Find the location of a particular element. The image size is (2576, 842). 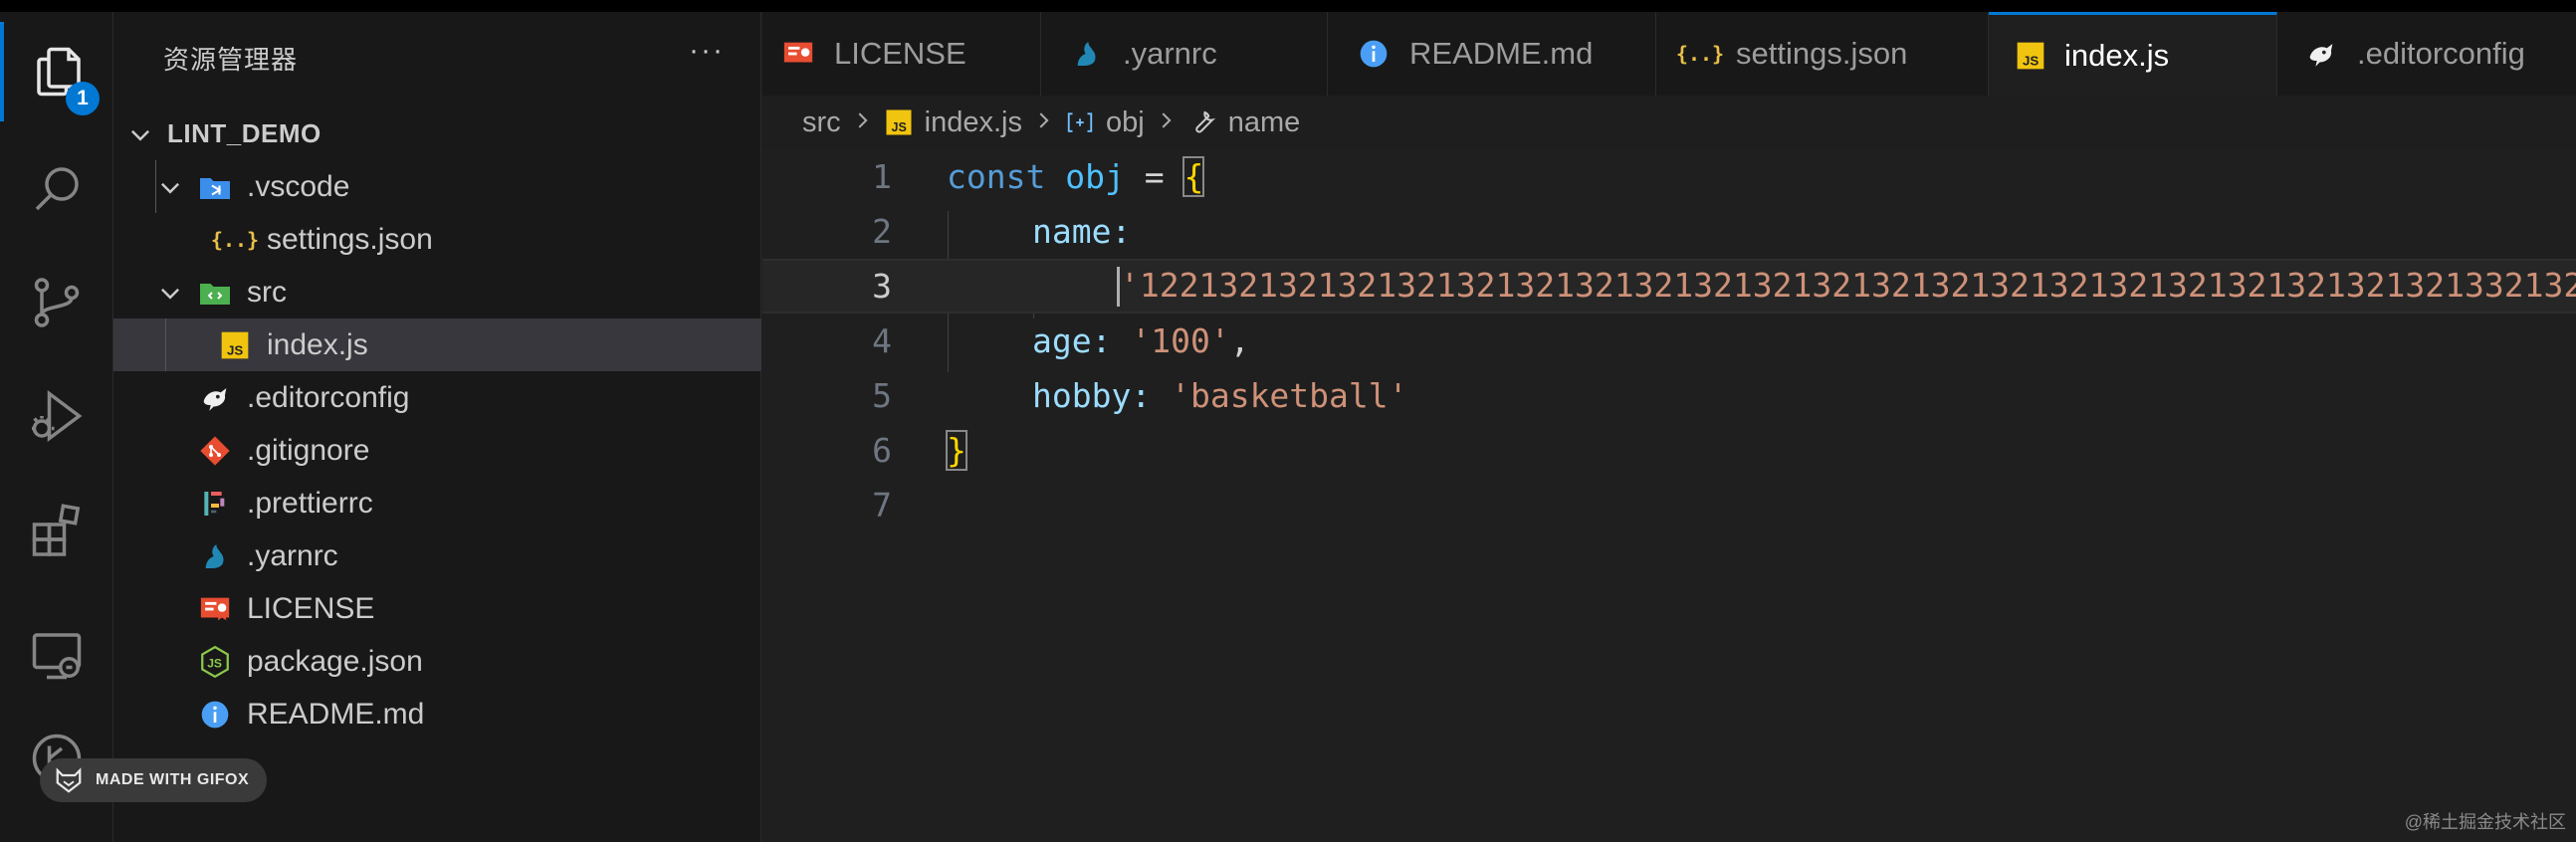

code-line: 7 is located at coordinates (1669, 505).